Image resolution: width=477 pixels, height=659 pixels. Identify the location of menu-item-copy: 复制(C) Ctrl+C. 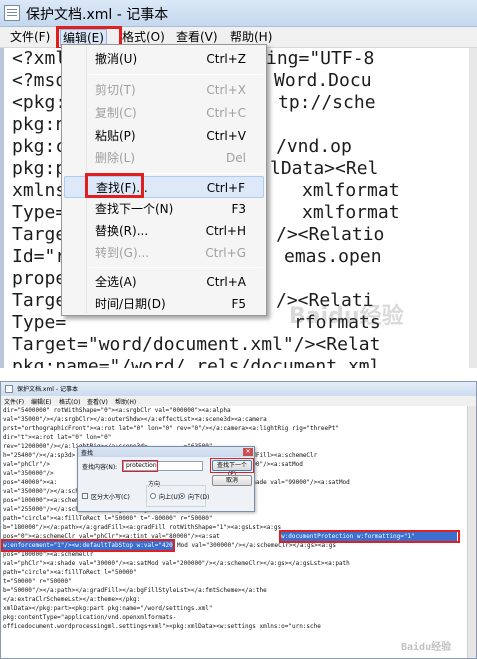
(164, 113).